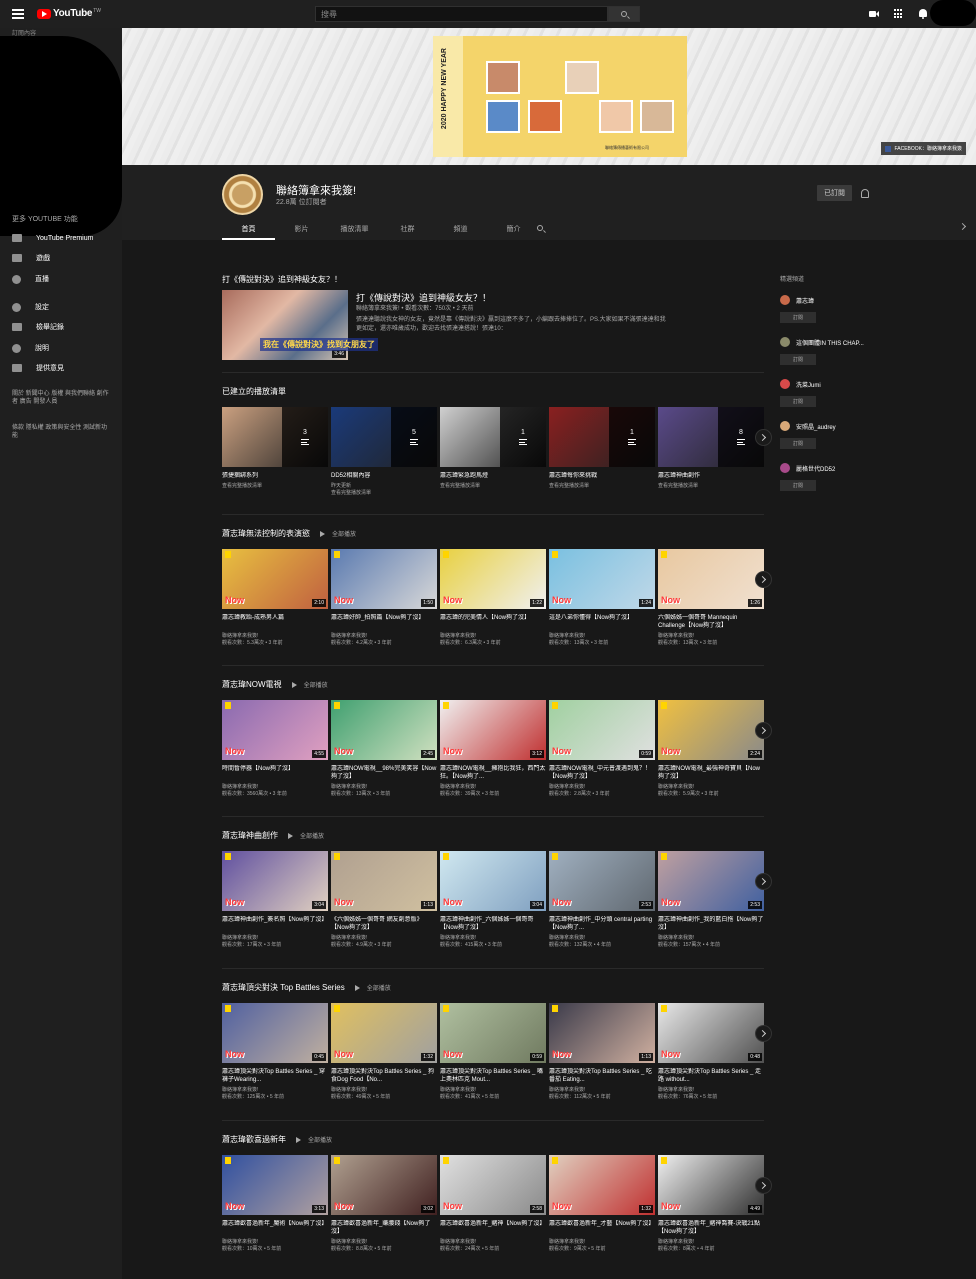  What do you see at coordinates (407, 228) in the screenshot?
I see `tab-community: 社群` at bounding box center [407, 228].